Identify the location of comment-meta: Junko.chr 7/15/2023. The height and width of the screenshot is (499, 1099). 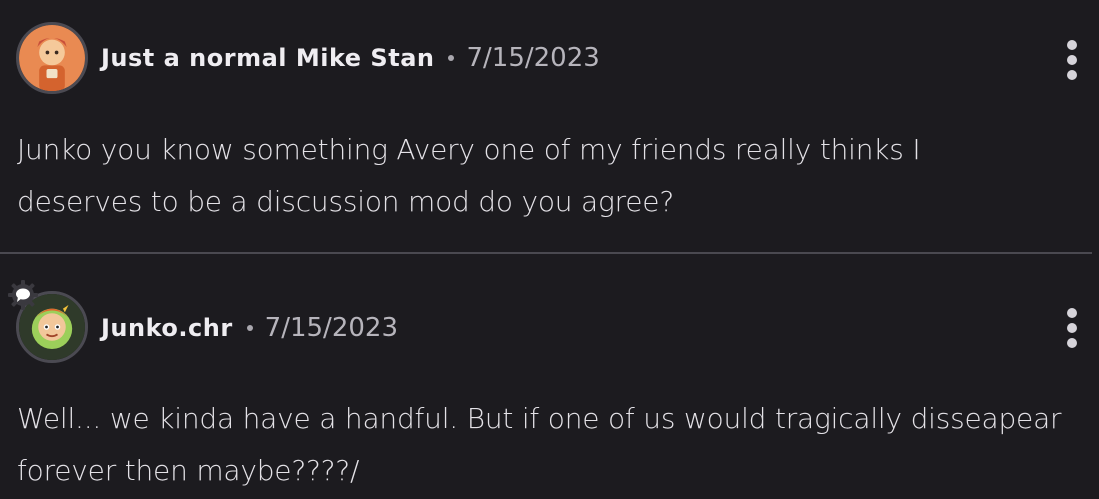
(249, 328).